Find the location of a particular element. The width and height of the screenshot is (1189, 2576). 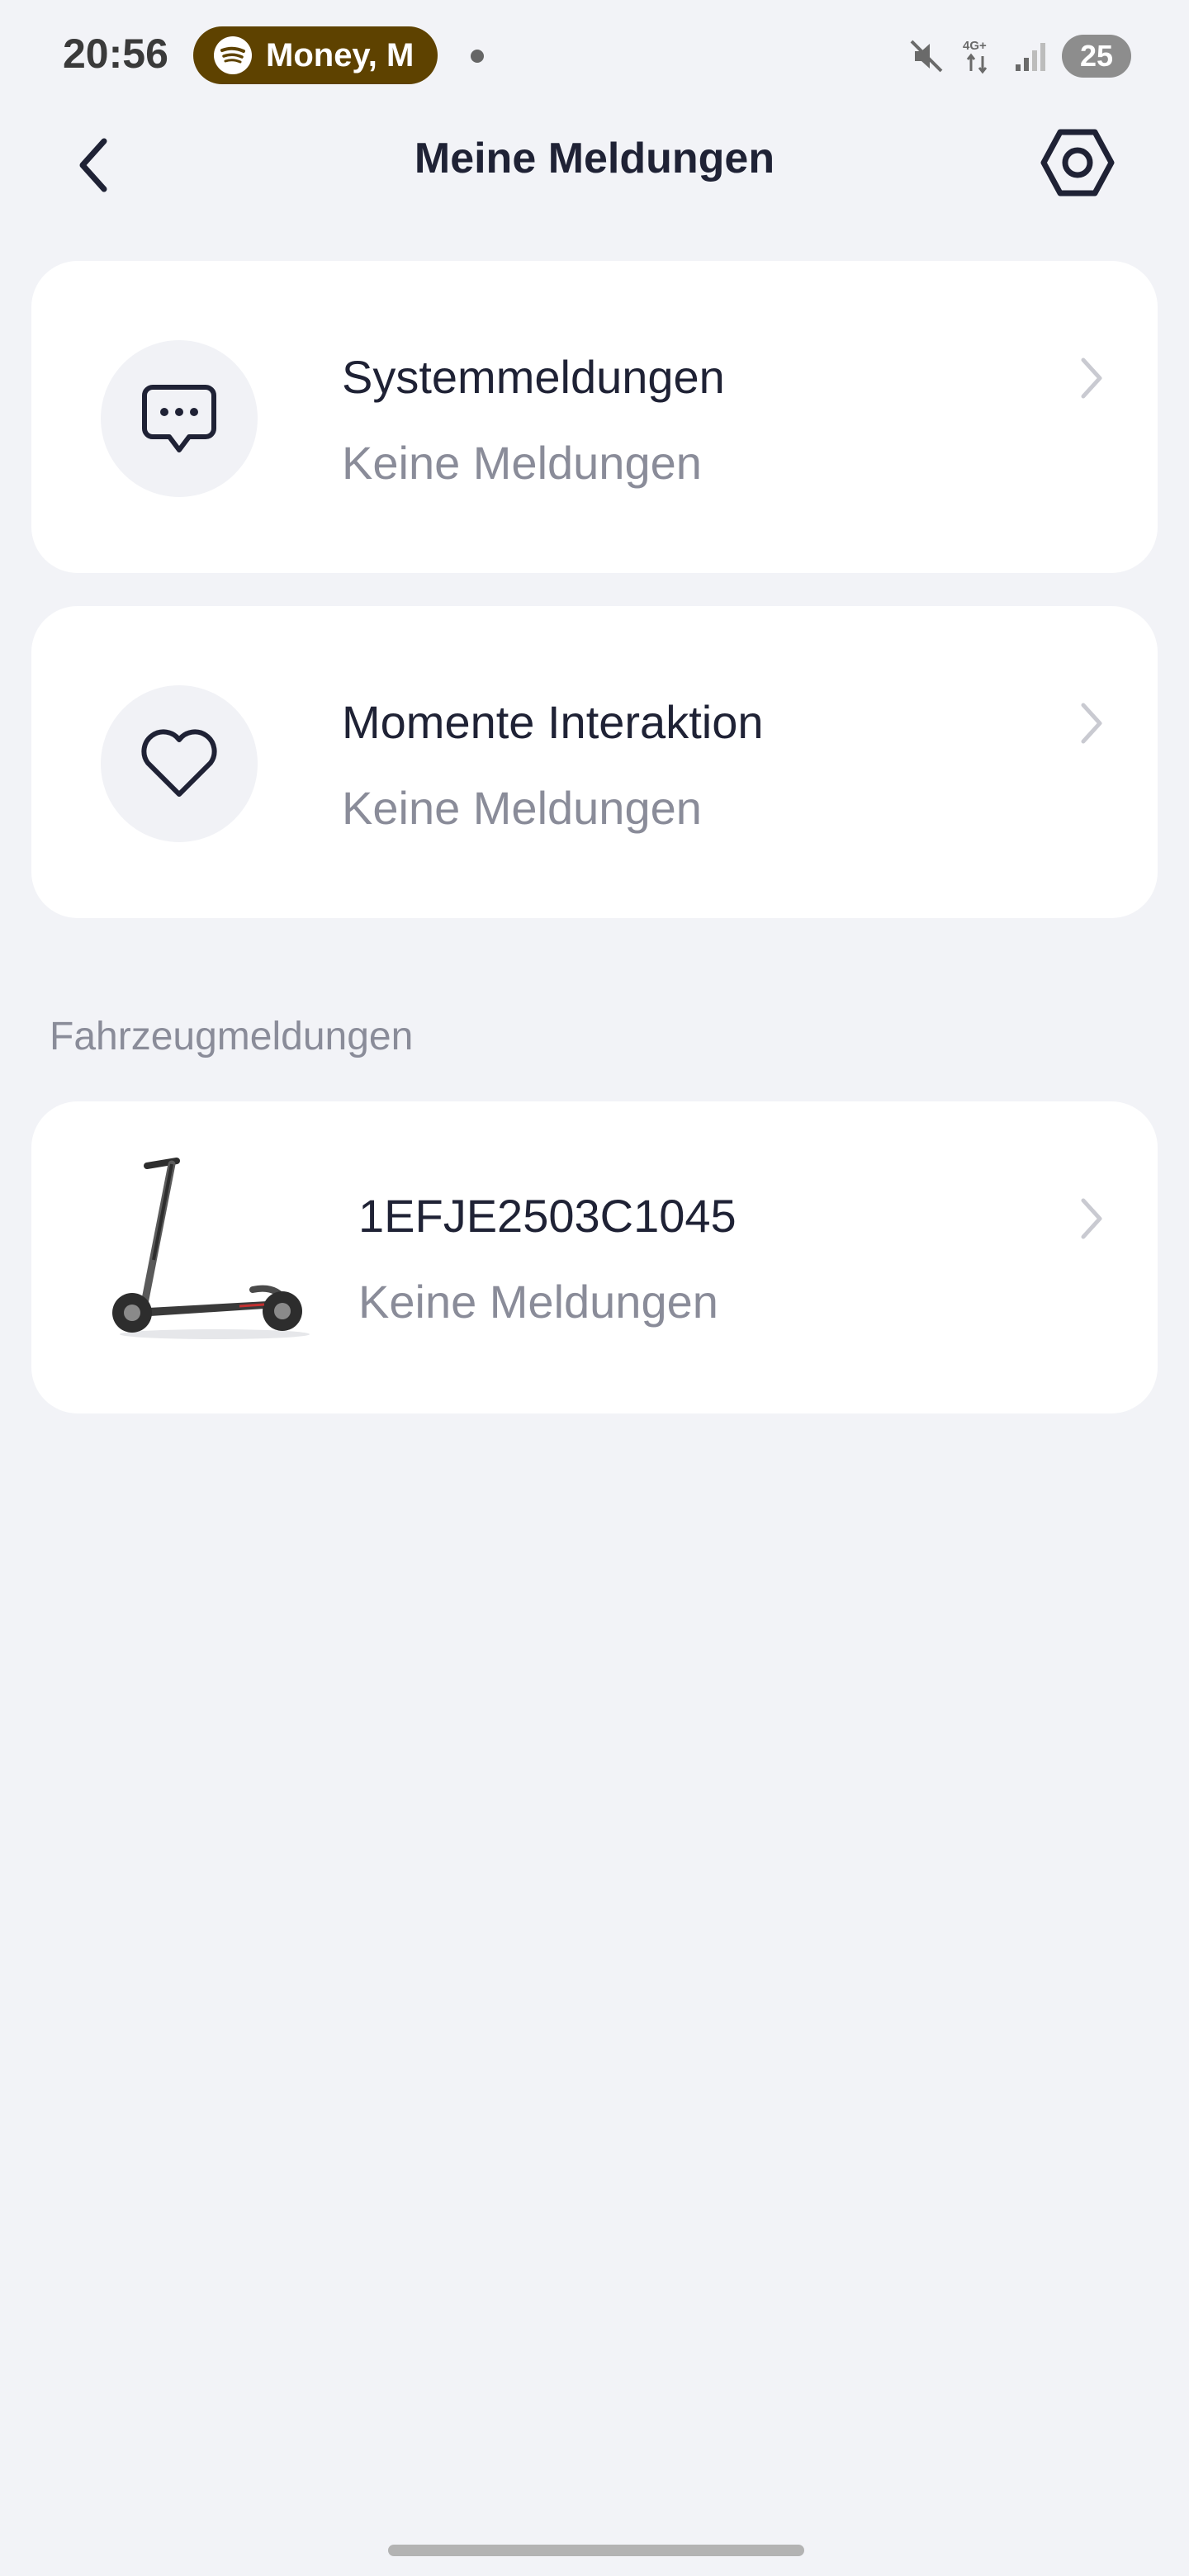

status-icons: 4G+ 25 is located at coordinates (1019, 56).